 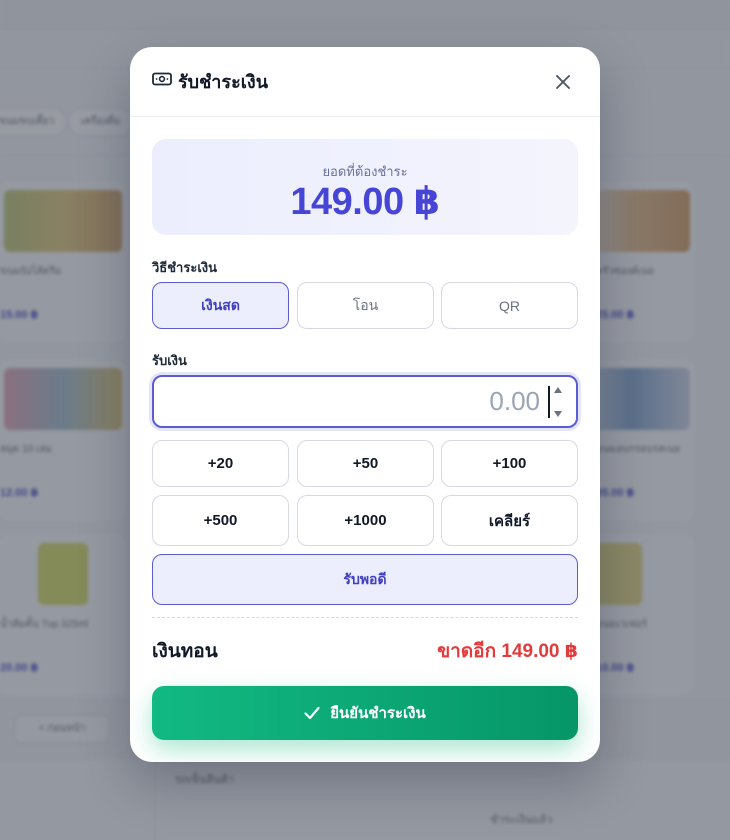 I want to click on text-caret, so click(x=549, y=402).